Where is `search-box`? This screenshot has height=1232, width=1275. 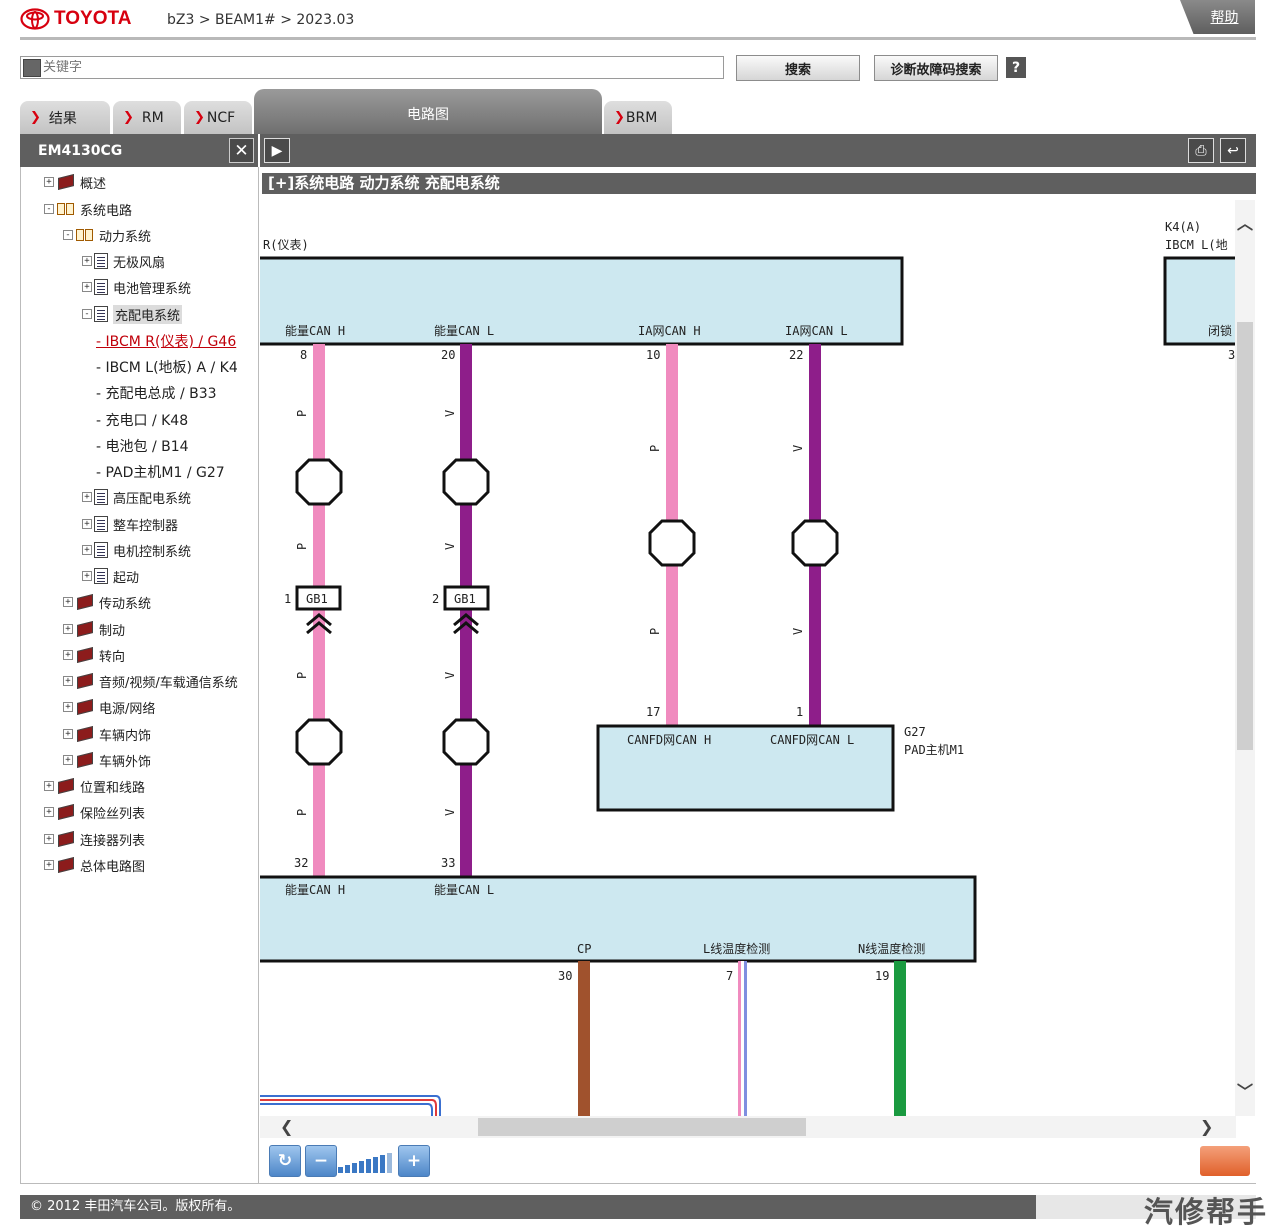
search-box is located at coordinates (372, 67).